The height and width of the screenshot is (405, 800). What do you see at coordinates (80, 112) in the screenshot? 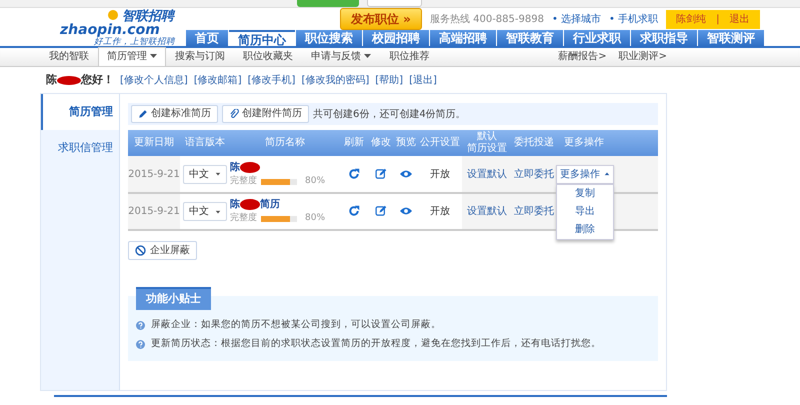
I see `sidebar-item: 简历管理` at bounding box center [80, 112].